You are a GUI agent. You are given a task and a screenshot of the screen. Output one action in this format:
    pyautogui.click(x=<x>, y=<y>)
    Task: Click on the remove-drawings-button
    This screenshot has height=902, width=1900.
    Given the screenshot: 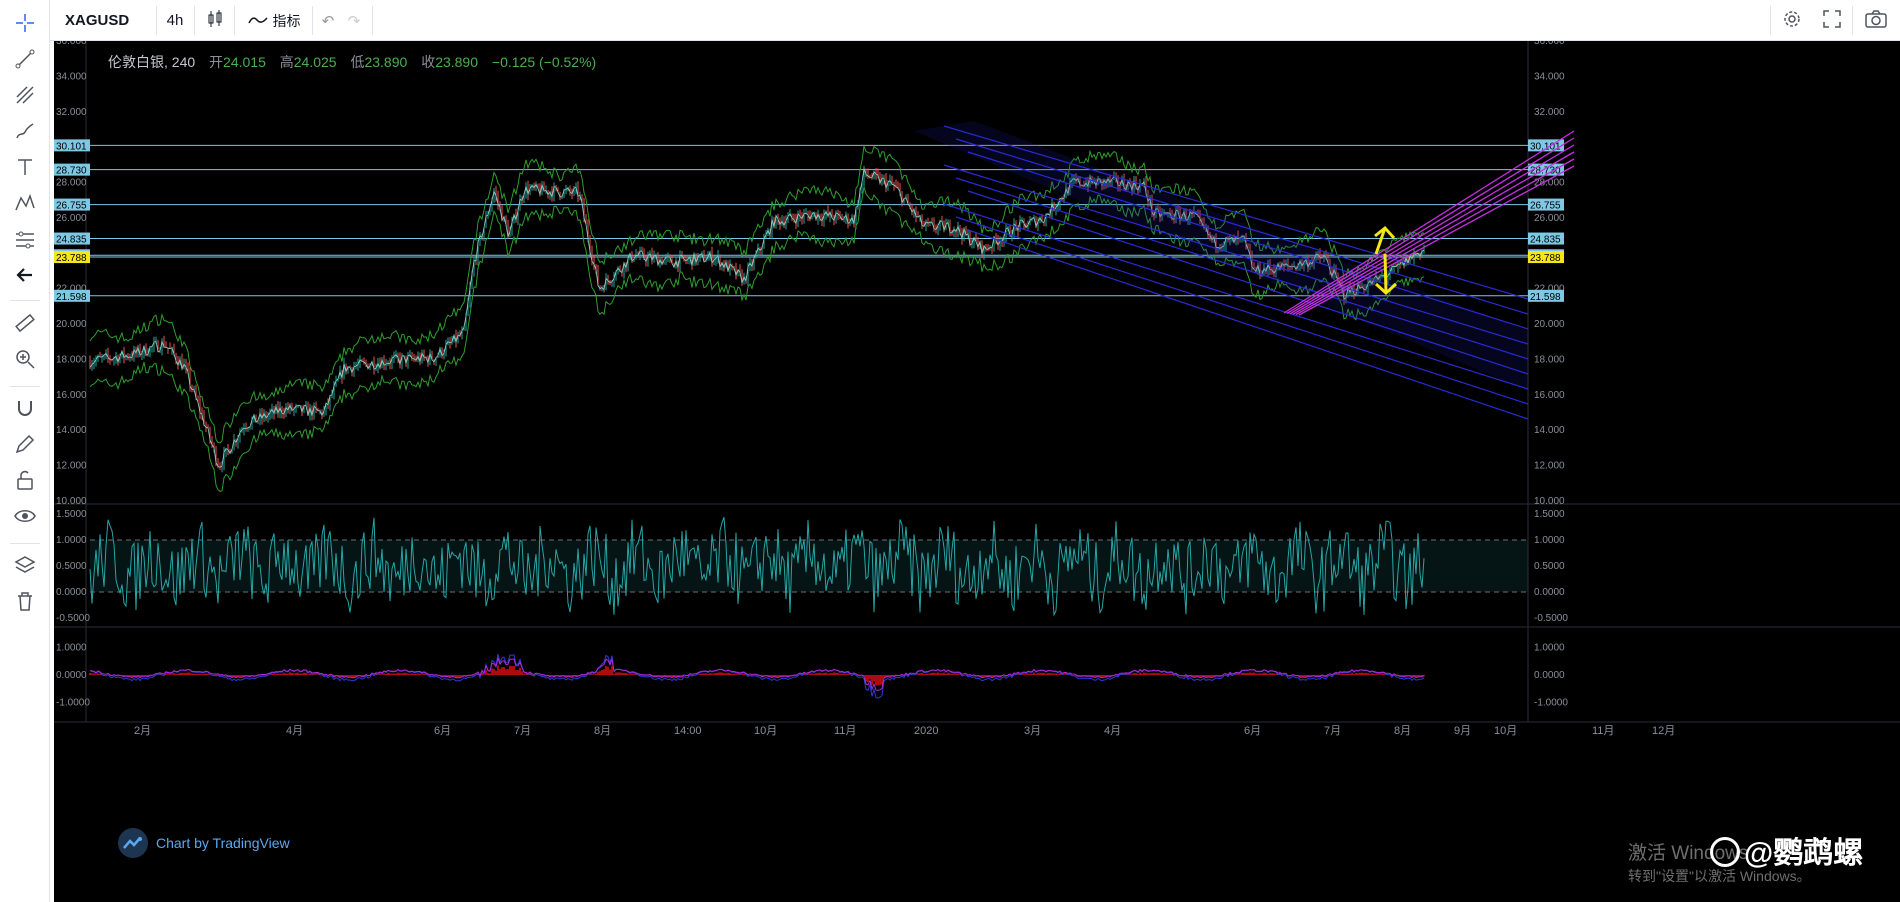 What is the action you would take?
    pyautogui.click(x=25, y=603)
    